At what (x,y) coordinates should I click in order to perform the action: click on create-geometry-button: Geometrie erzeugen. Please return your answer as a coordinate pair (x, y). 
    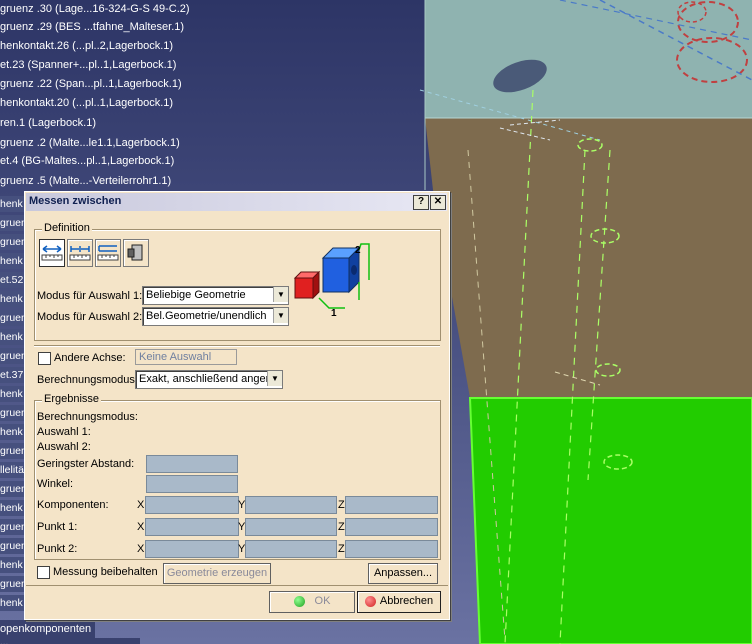
    Looking at the image, I should click on (217, 573).